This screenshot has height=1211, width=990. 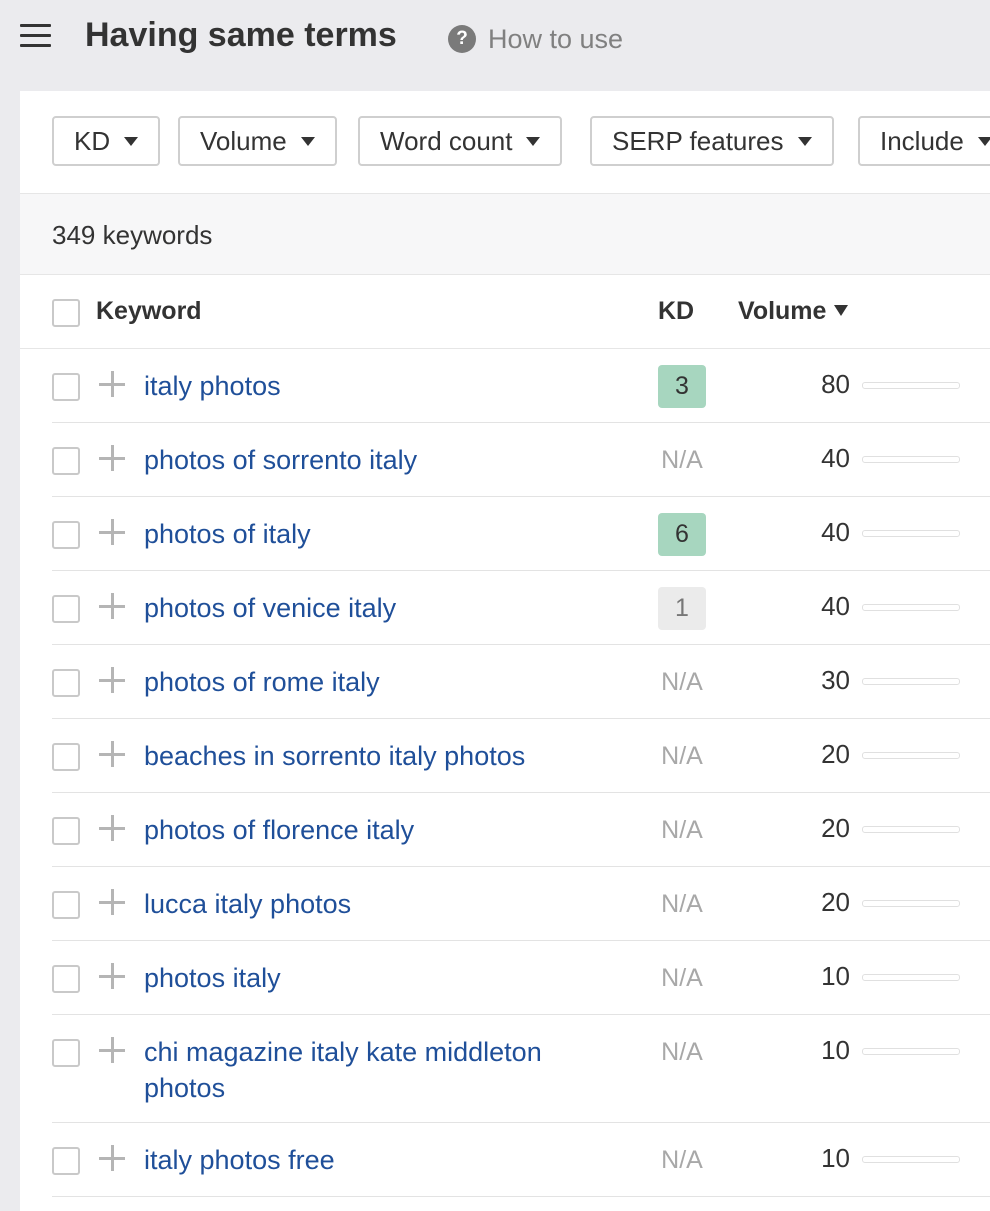 I want to click on keyword-link: photos of sorrento italy, so click(x=359, y=460).